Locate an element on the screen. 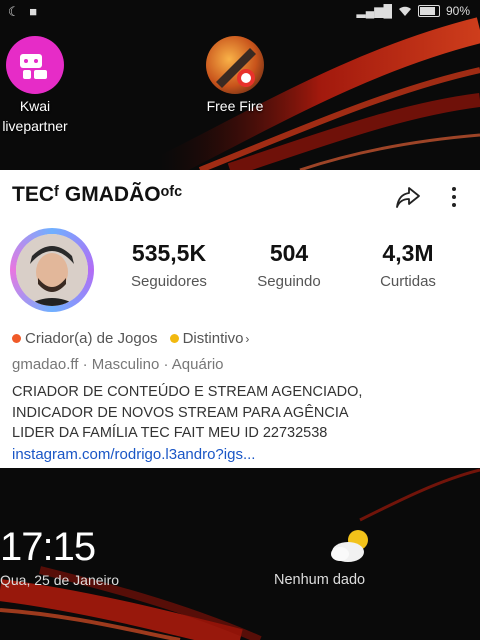  status-right: ▂▄▆█ 90% is located at coordinates (414, 11).